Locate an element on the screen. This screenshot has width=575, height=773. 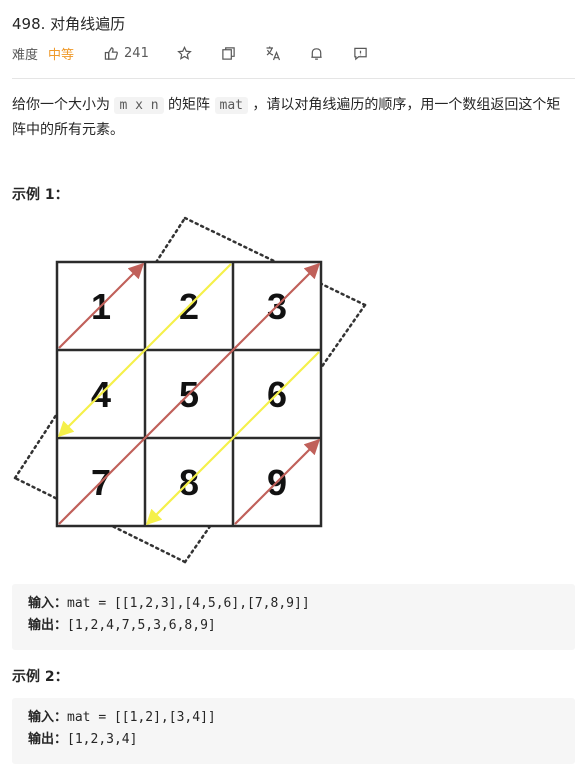
problem-meta-bar: 难度 中等 241 is located at coordinates (204, 53).